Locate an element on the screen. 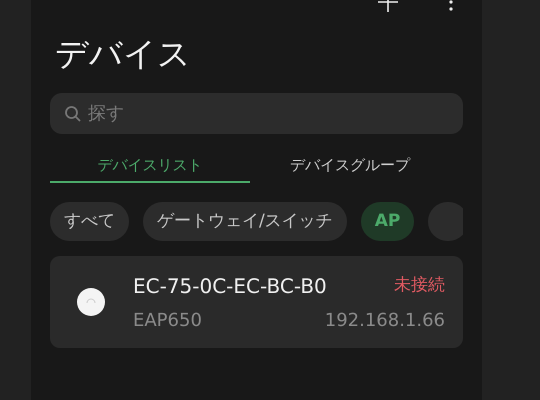 The height and width of the screenshot is (400, 540). device-model: EAP650 is located at coordinates (167, 320).